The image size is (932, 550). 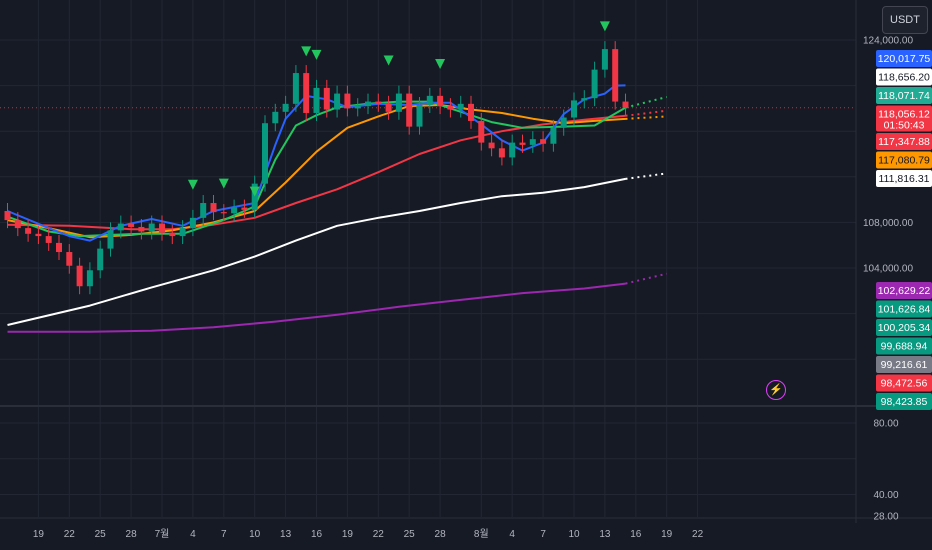 What do you see at coordinates (904, 59) in the screenshot?
I see `price-tag-label: 120,017.75` at bounding box center [904, 59].